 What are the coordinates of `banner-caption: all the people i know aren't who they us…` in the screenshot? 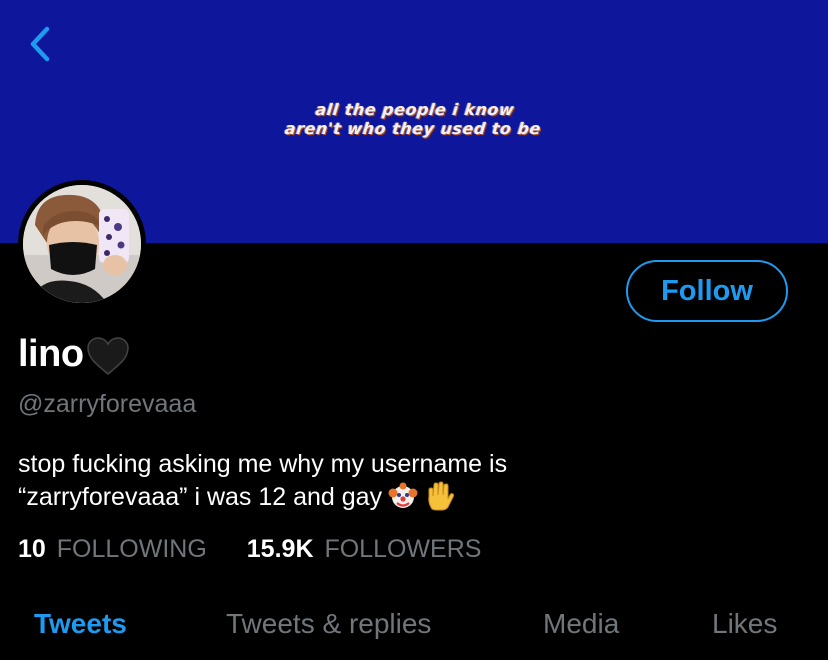 It's located at (414, 119).